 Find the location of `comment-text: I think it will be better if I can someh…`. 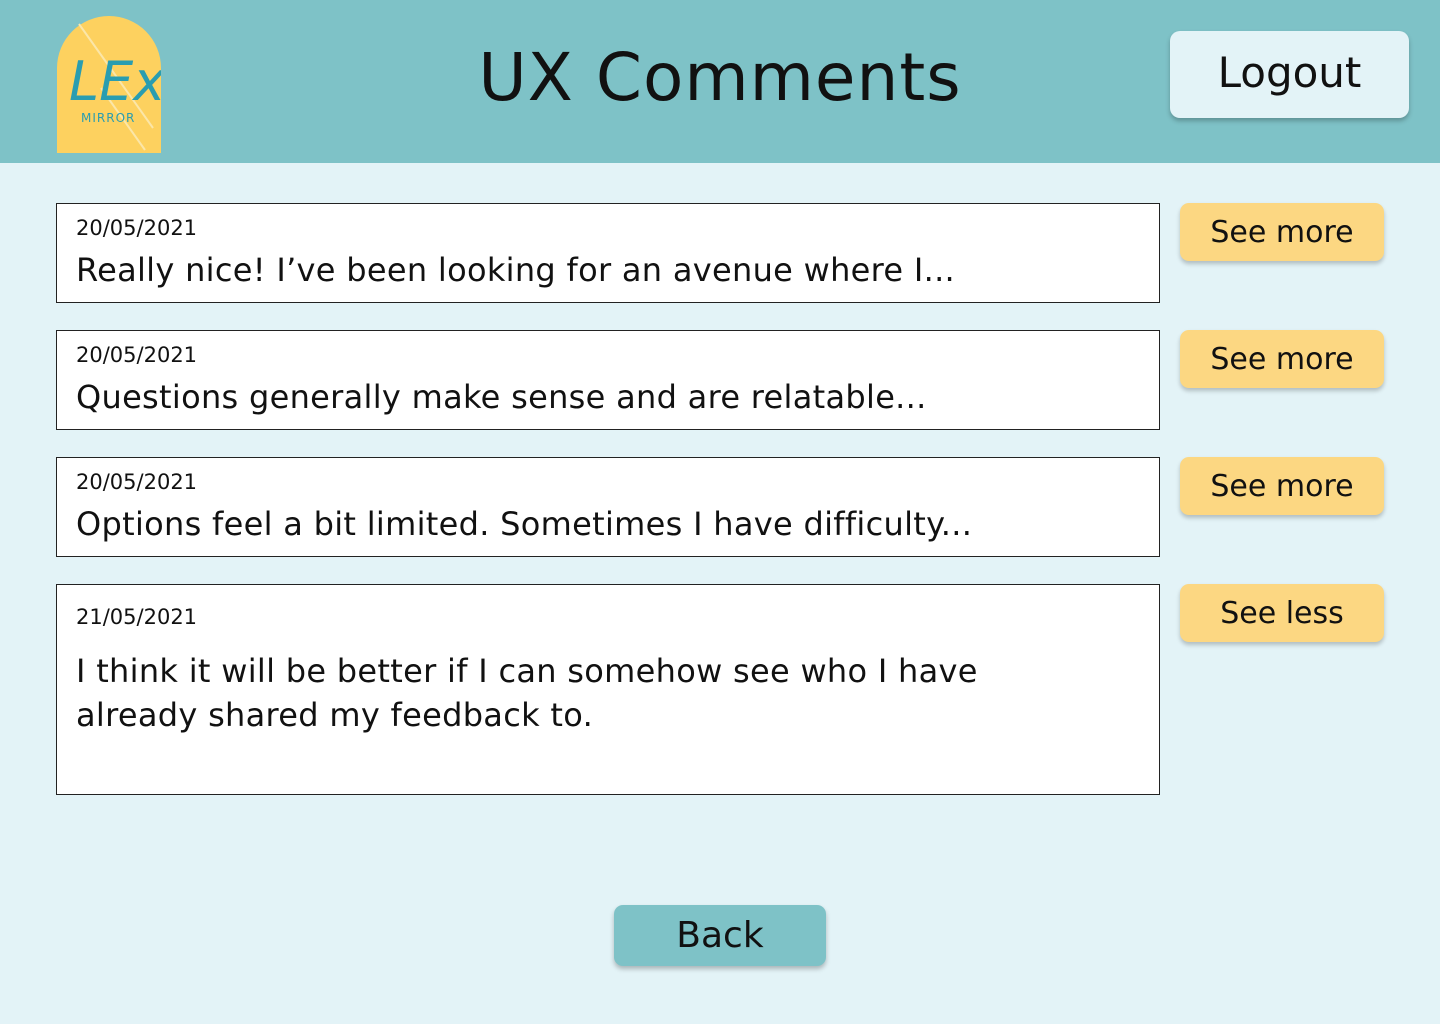

comment-text: I think it will be better if I can someh… is located at coordinates (527, 693).